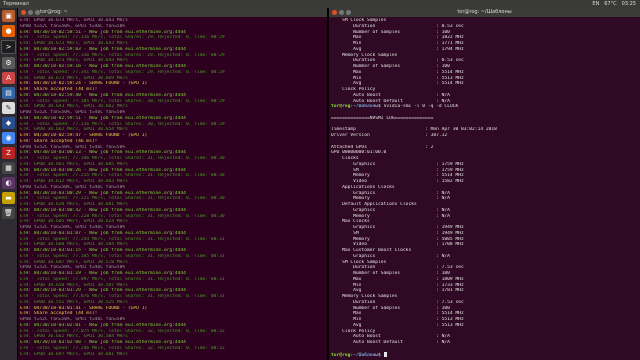 This screenshot has width=640, height=360. What do you see at coordinates (8, 198) in the screenshot?
I see `folder-icon: ▬` at bounding box center [8, 198].